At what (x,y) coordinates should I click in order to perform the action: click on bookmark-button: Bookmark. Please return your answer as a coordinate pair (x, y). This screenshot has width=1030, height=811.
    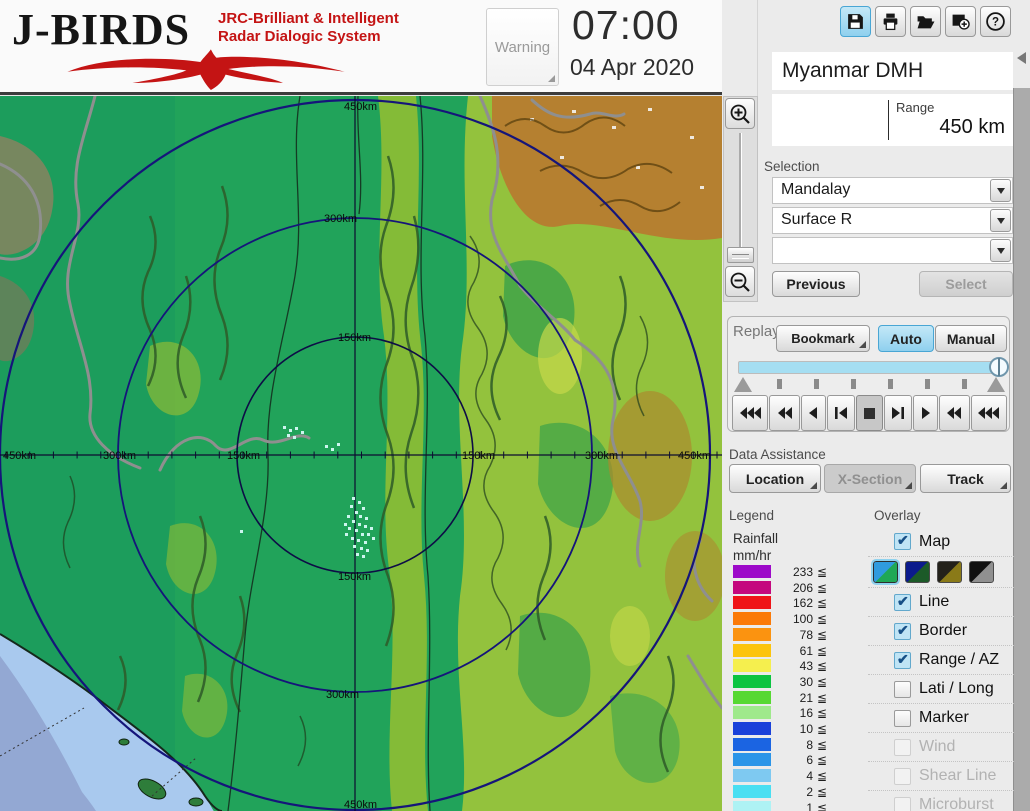
    Looking at the image, I should click on (823, 338).